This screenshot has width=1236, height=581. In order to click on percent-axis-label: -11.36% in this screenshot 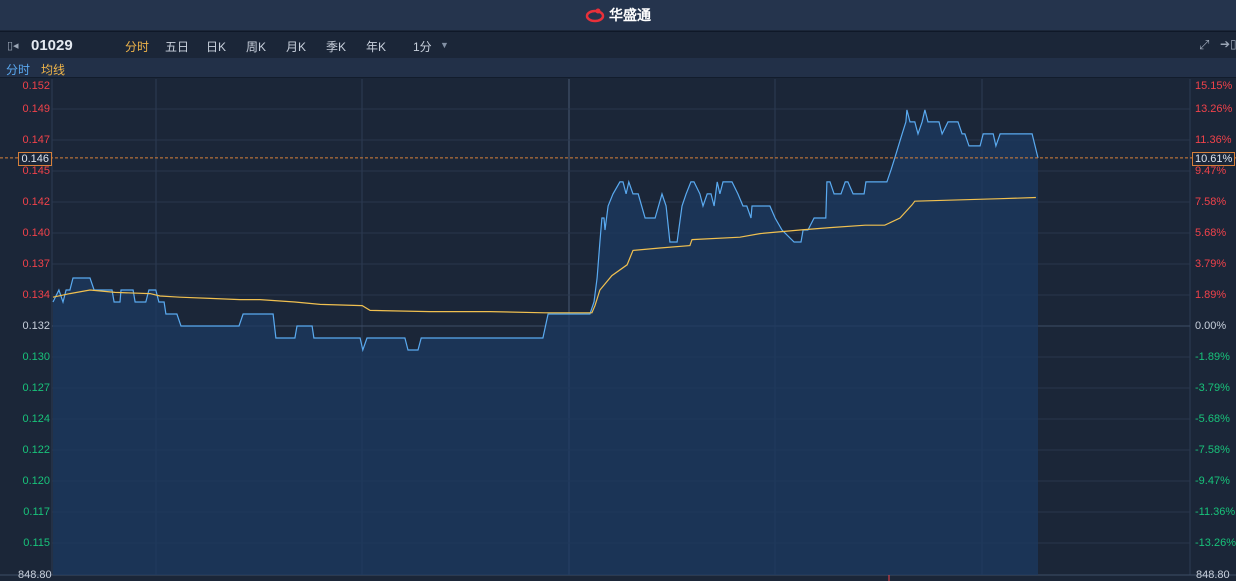, I will do `click(1215, 512)`.